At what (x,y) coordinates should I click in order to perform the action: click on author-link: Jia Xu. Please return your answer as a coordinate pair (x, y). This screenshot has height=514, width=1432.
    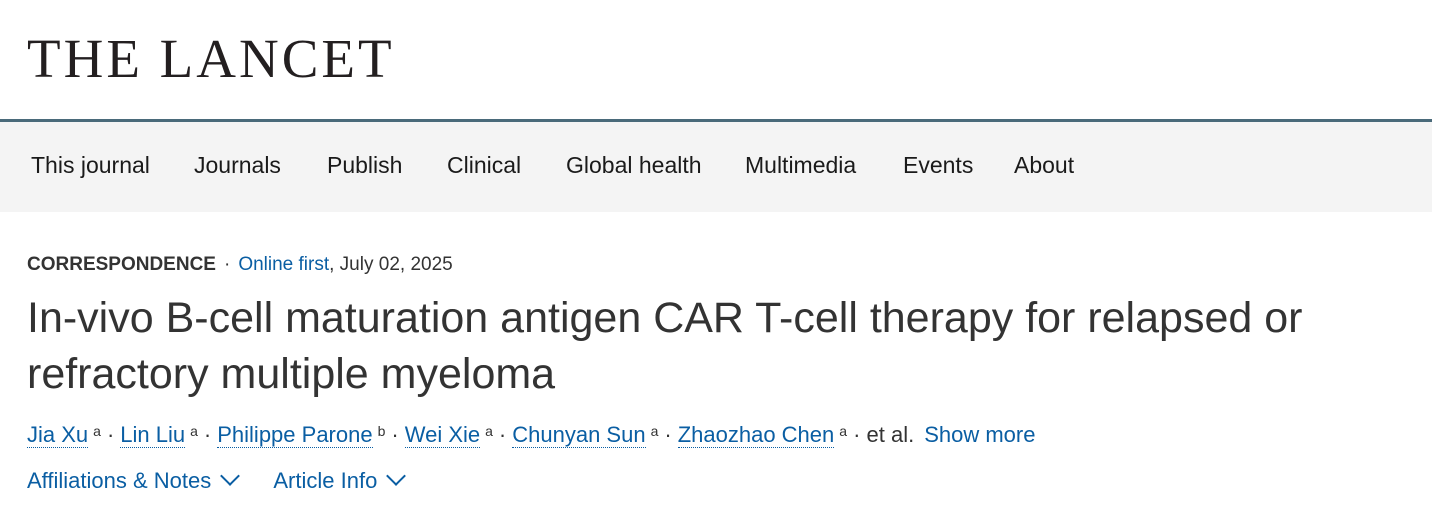
    Looking at the image, I should click on (58, 435).